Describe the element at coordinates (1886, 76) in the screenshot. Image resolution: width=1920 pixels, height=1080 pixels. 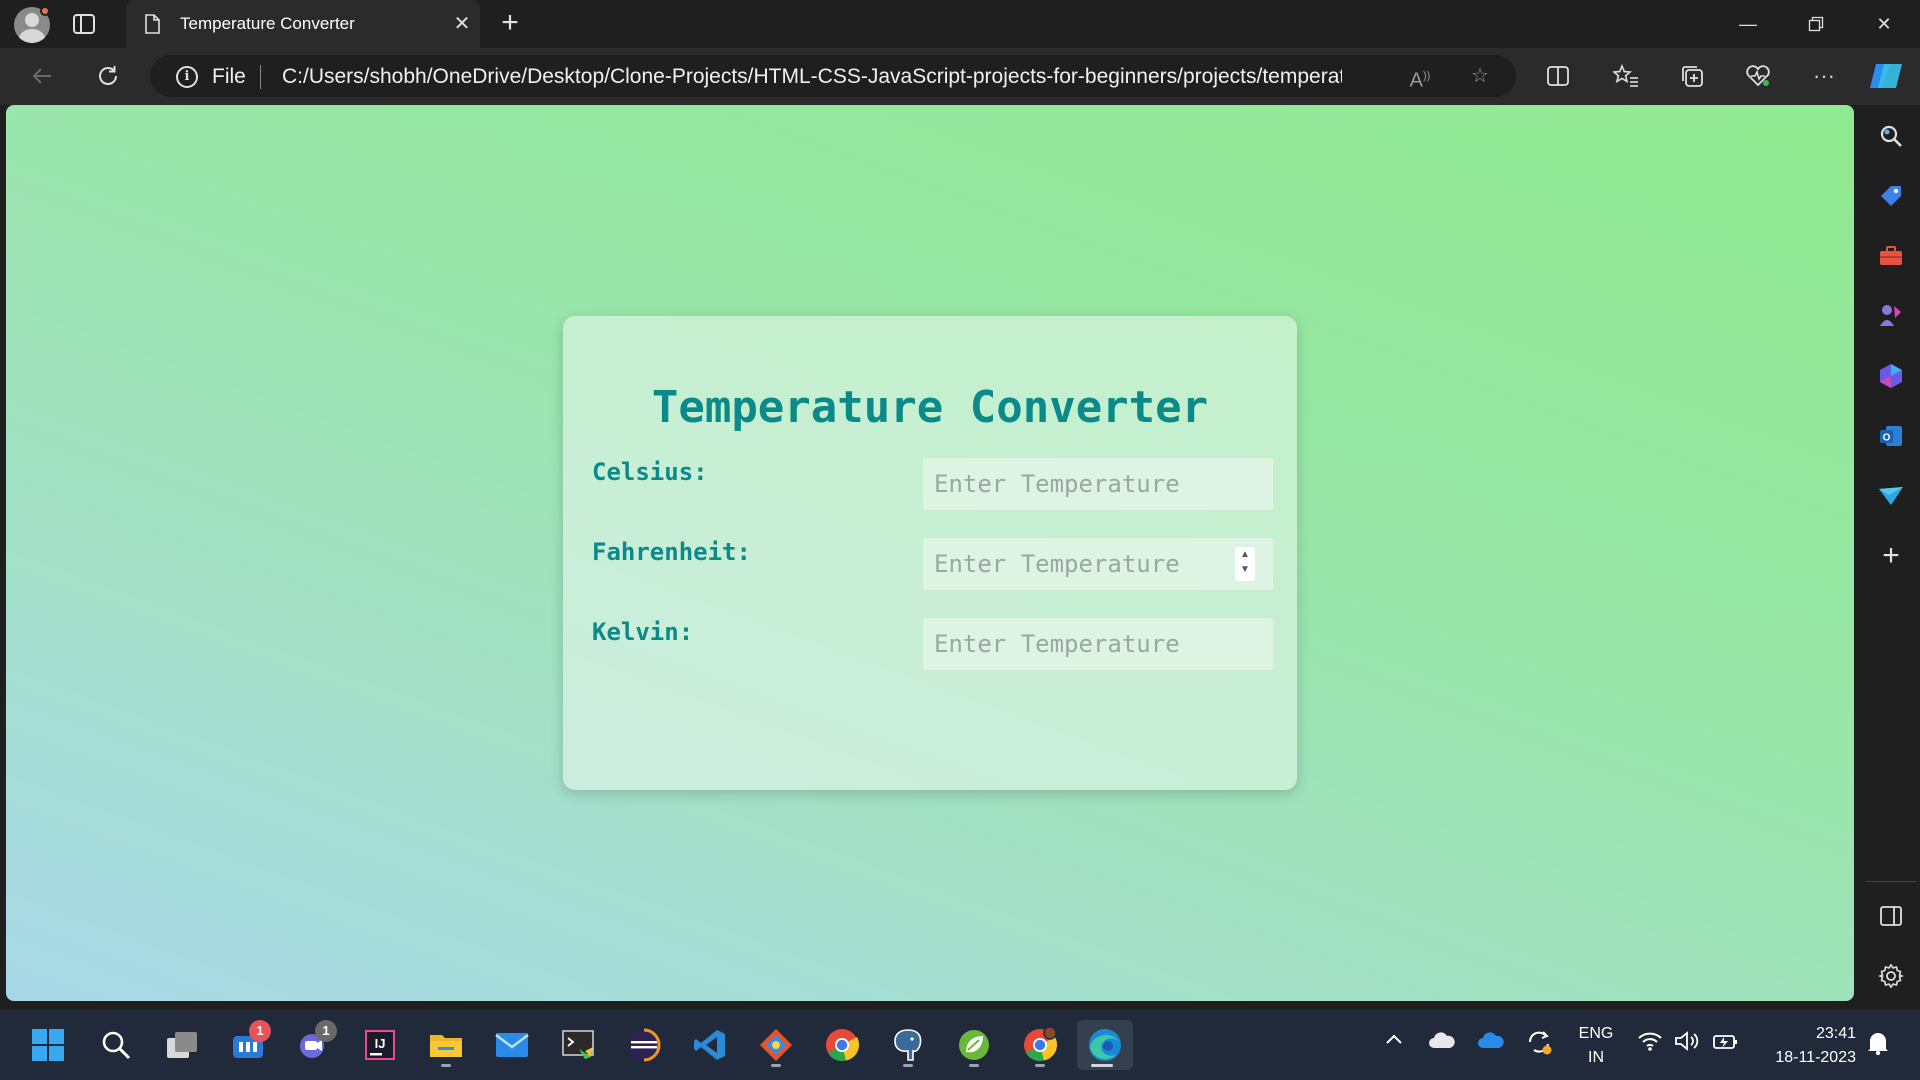
I see `copilot-icon` at that location.